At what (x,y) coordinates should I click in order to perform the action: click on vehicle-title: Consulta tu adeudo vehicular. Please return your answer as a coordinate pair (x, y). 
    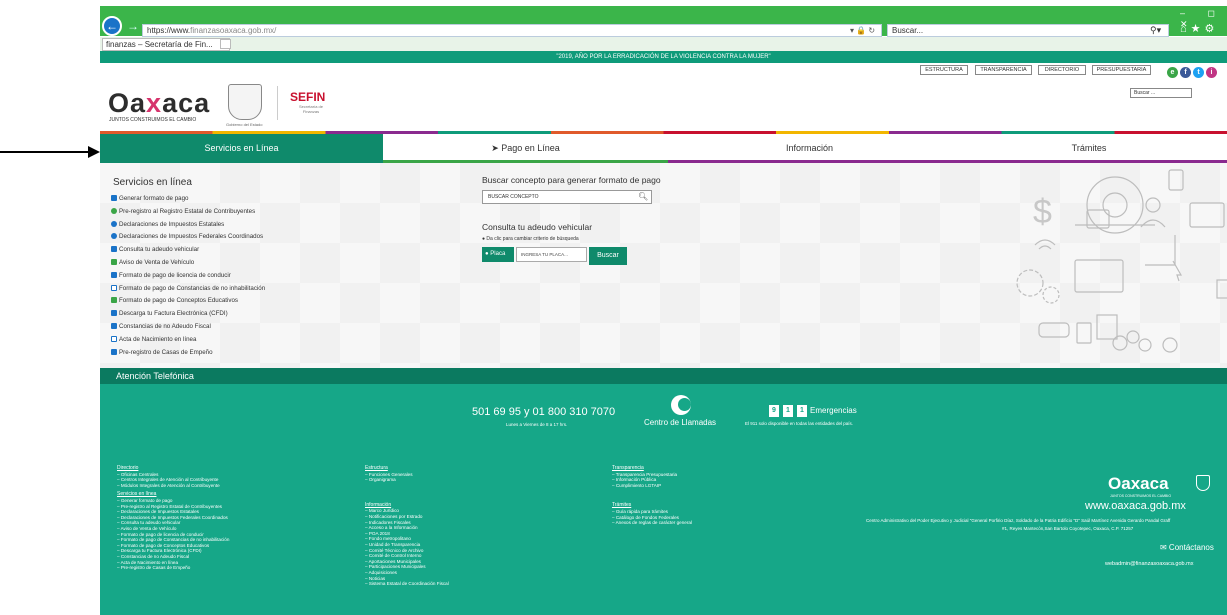
    Looking at the image, I should click on (537, 227).